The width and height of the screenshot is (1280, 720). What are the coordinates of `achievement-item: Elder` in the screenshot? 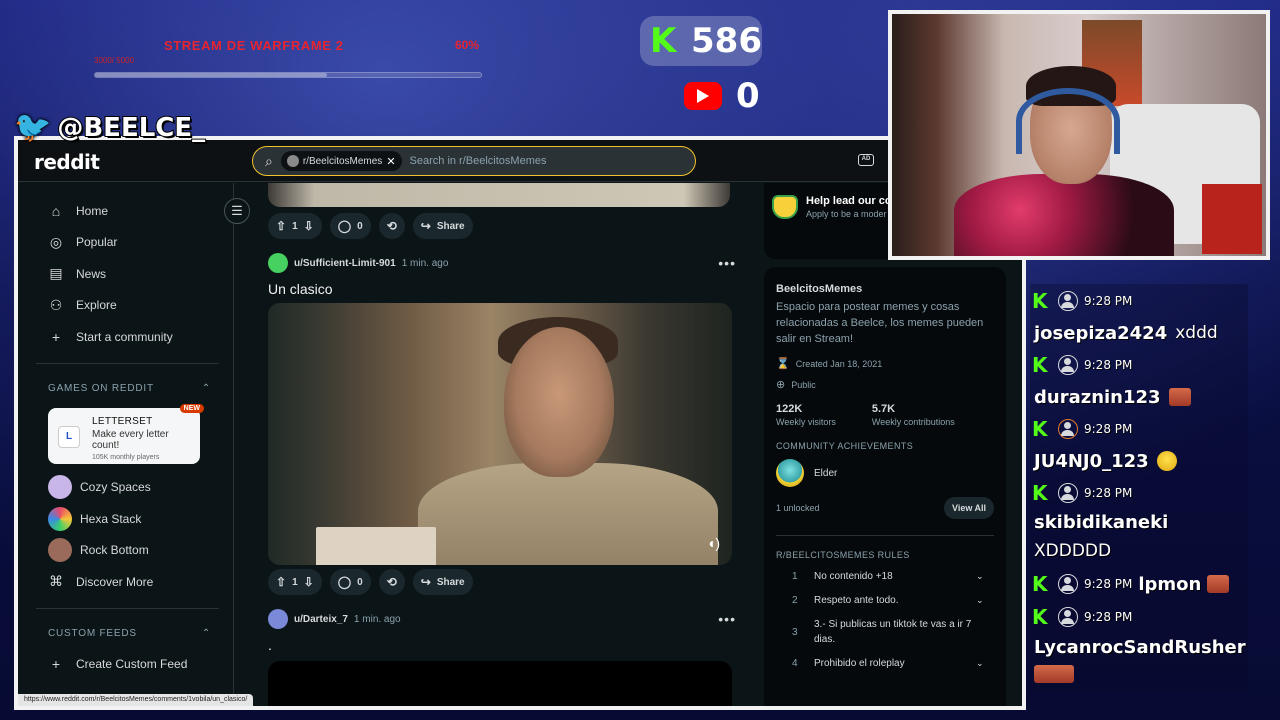 It's located at (885, 473).